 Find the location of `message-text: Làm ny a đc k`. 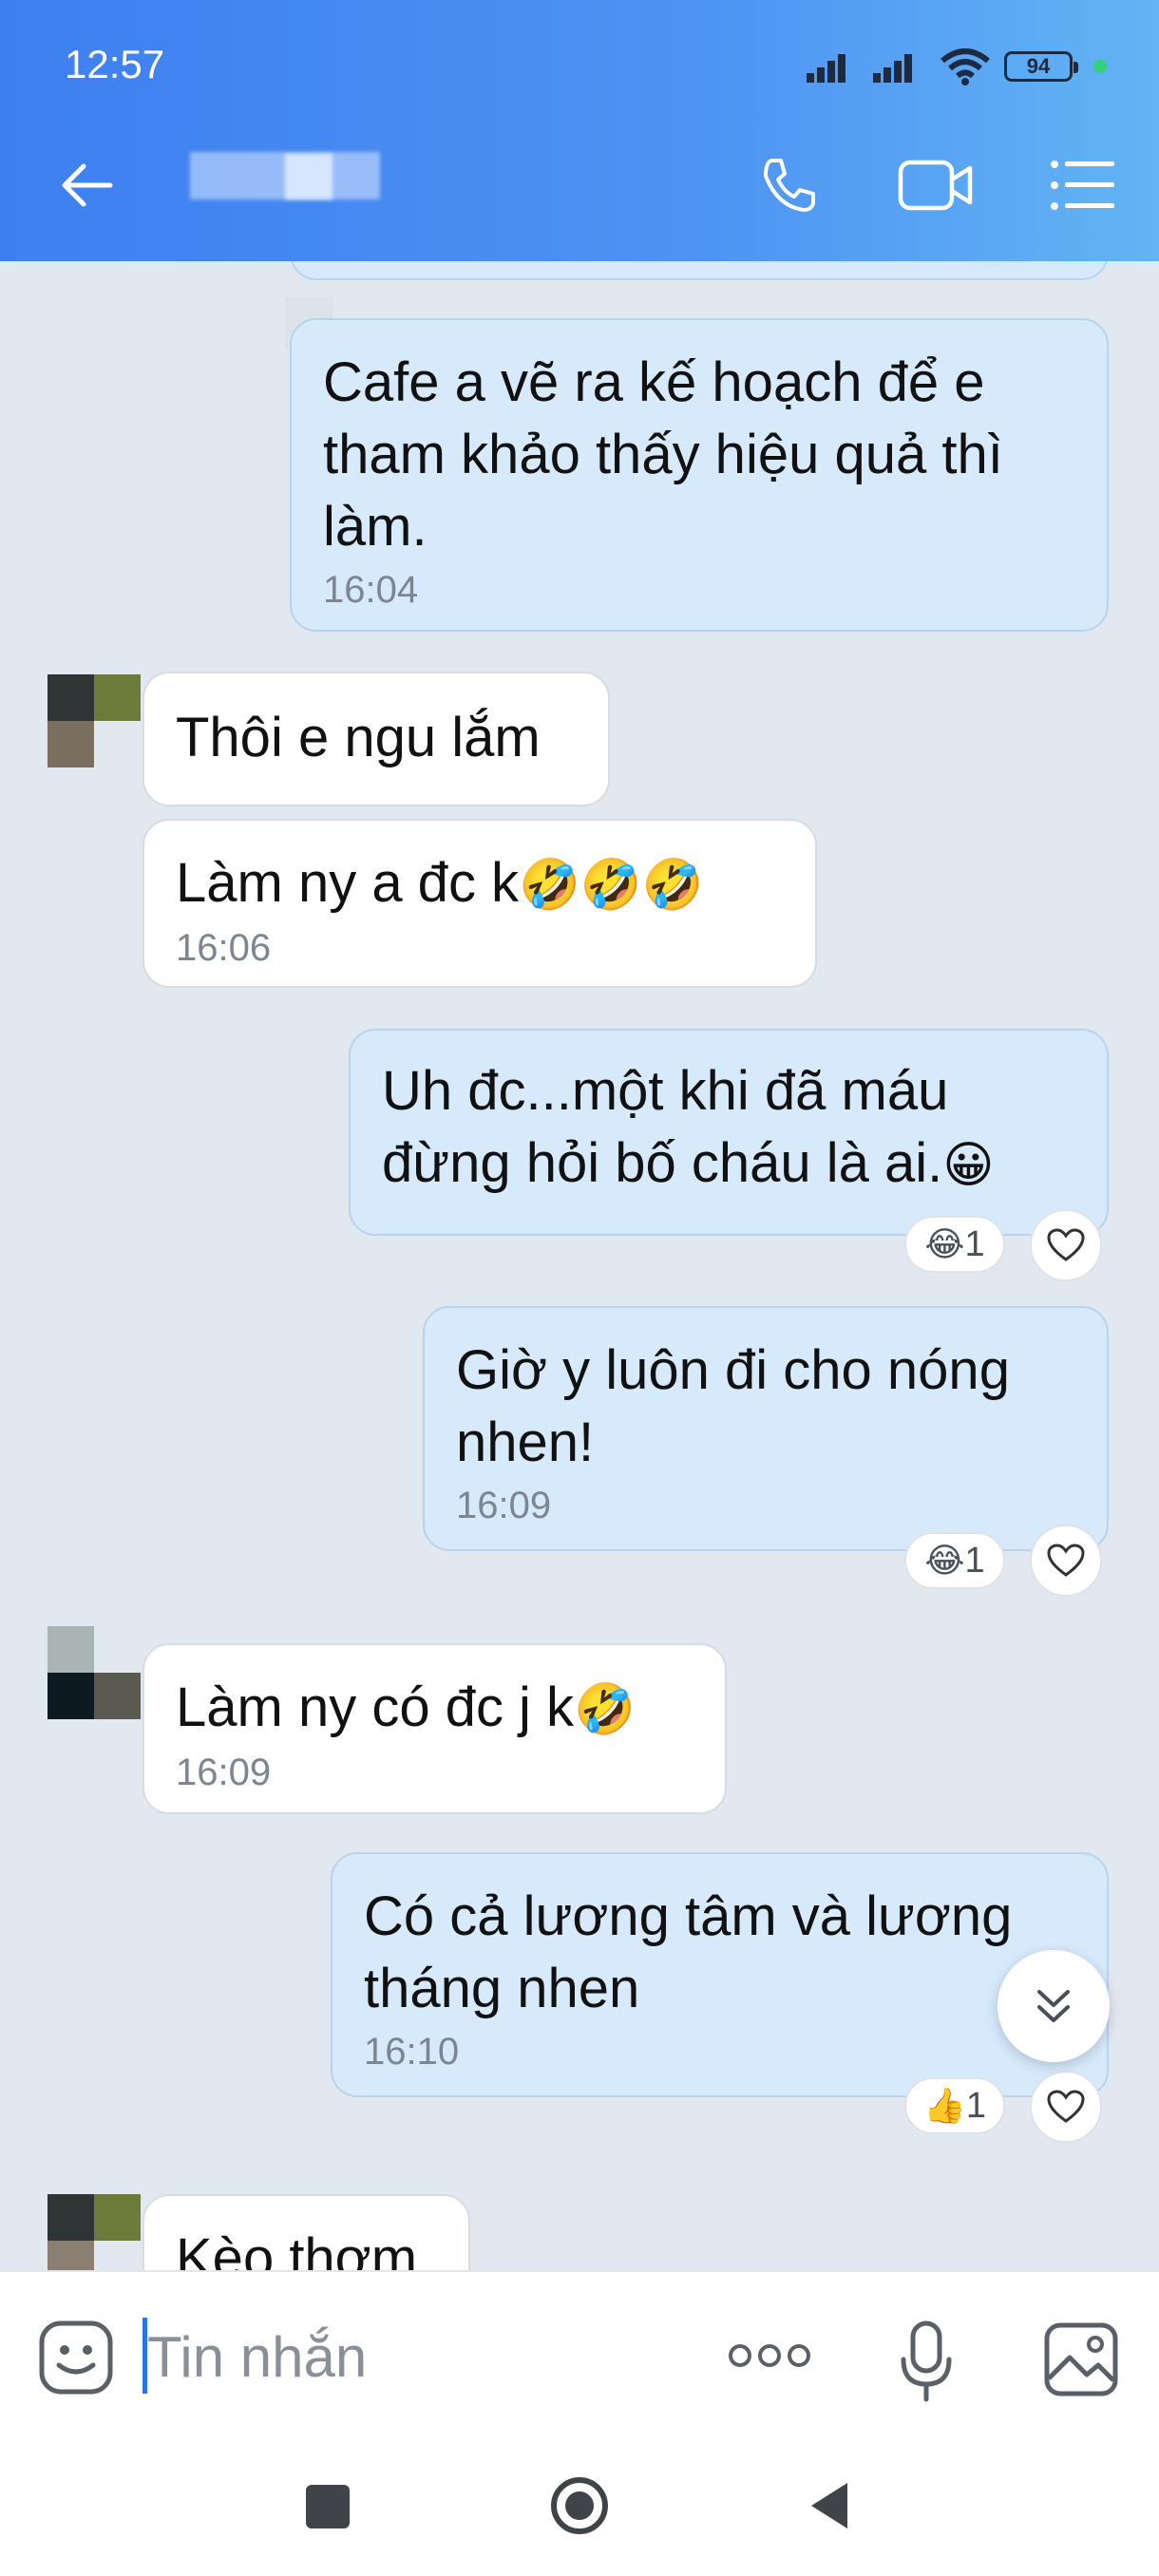

message-text: Làm ny a đc k is located at coordinates (348, 883).